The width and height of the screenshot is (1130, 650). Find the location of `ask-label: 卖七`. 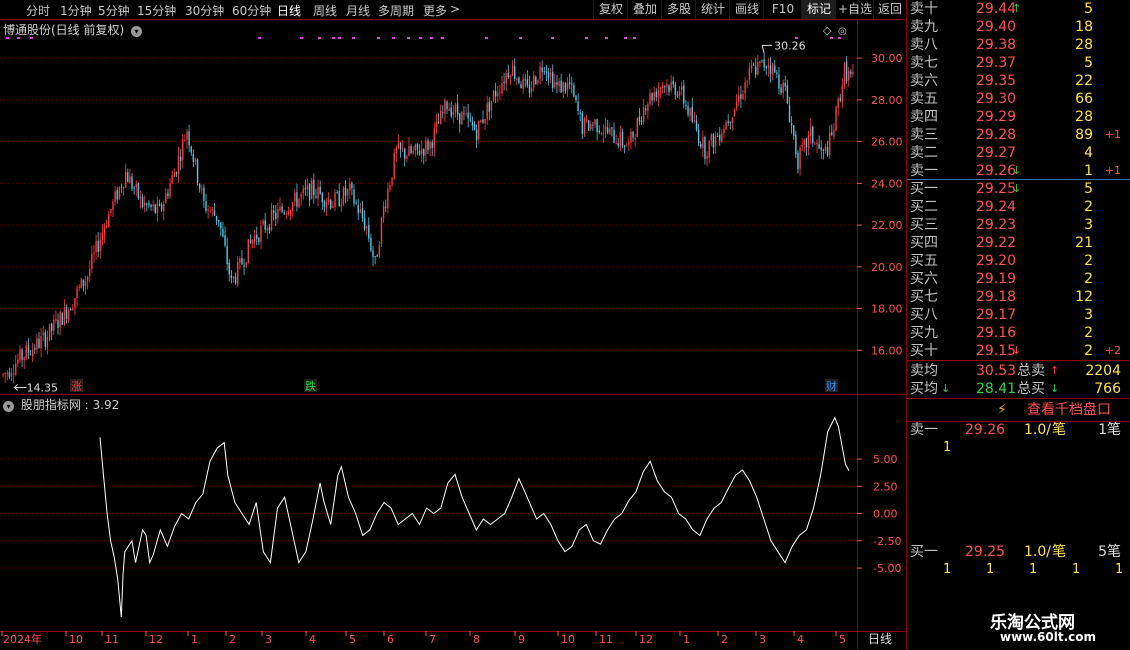

ask-label: 卖七 is located at coordinates (924, 63).